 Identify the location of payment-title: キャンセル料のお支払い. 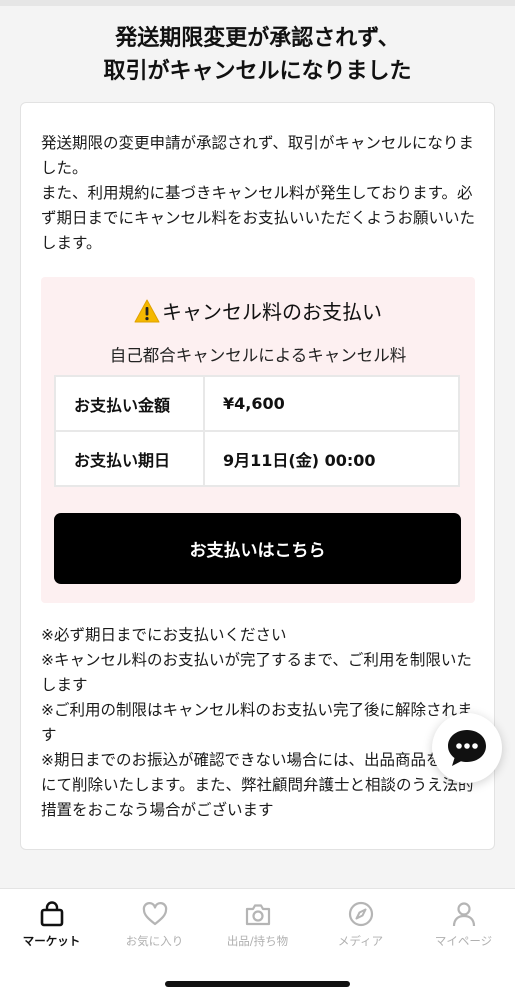
(258, 312).